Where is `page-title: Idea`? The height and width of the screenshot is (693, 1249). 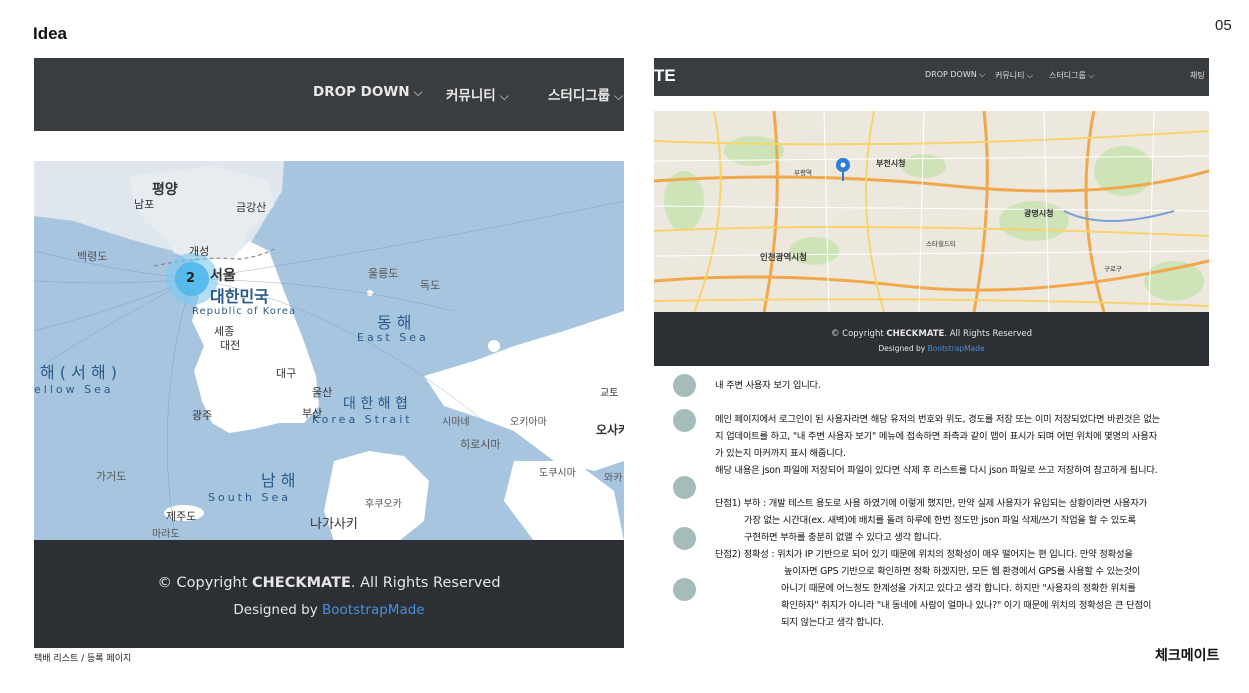
page-title: Idea is located at coordinates (50, 33).